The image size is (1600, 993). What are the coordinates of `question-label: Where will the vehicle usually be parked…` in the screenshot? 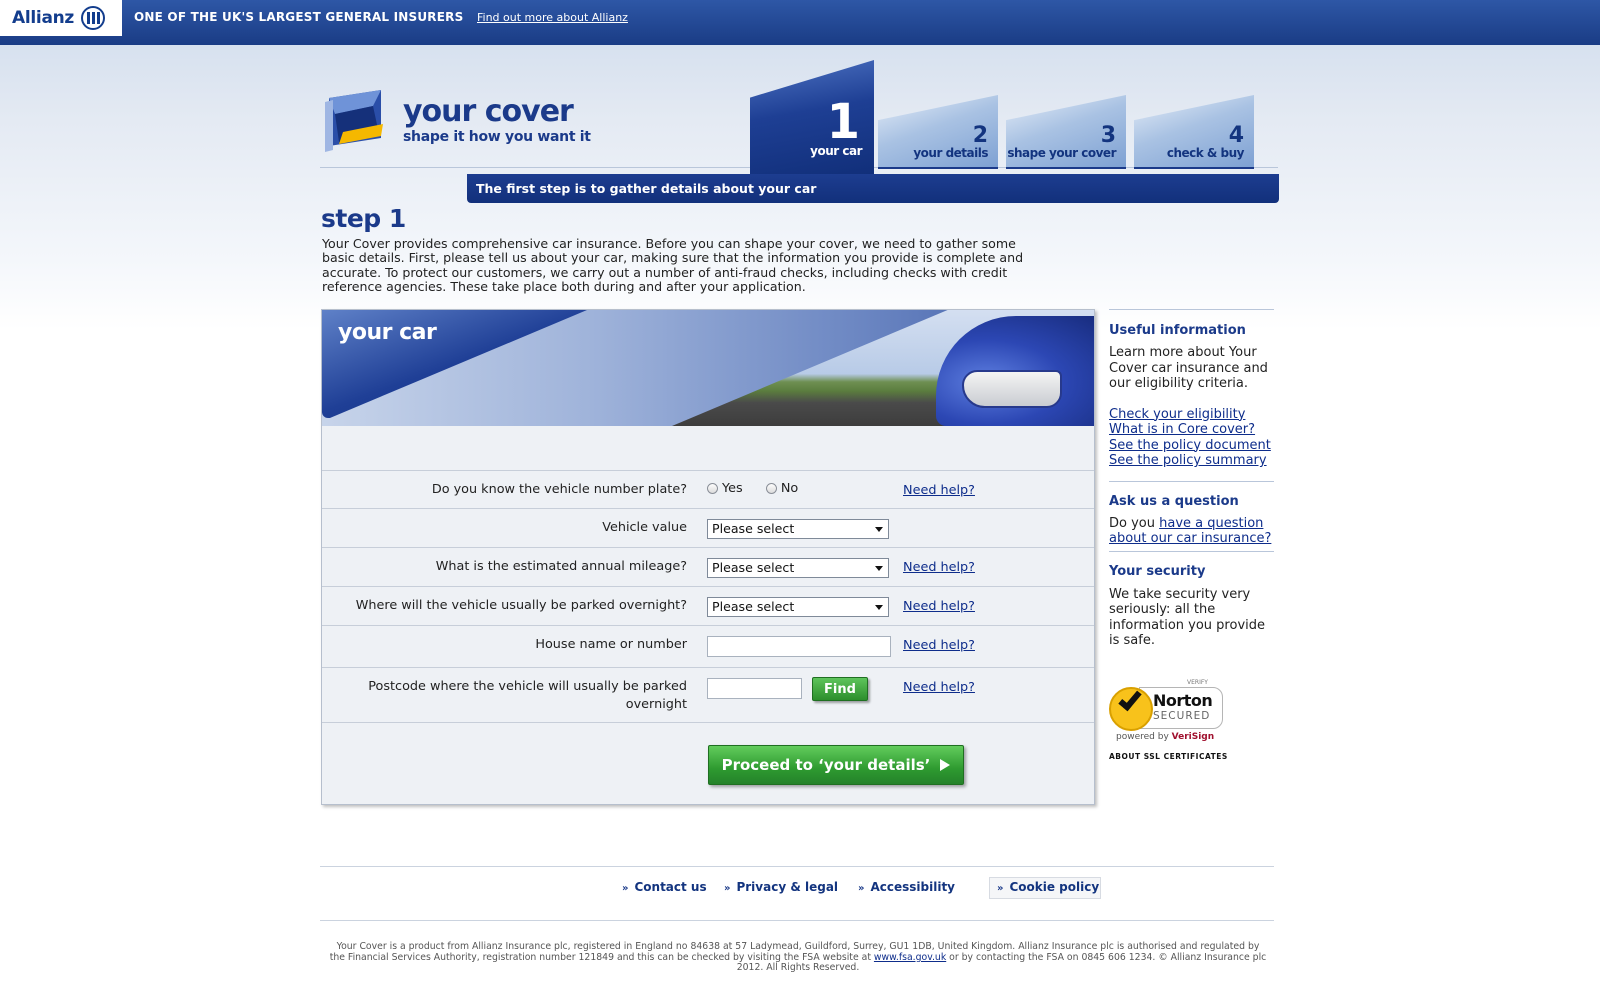 It's located at (521, 605).